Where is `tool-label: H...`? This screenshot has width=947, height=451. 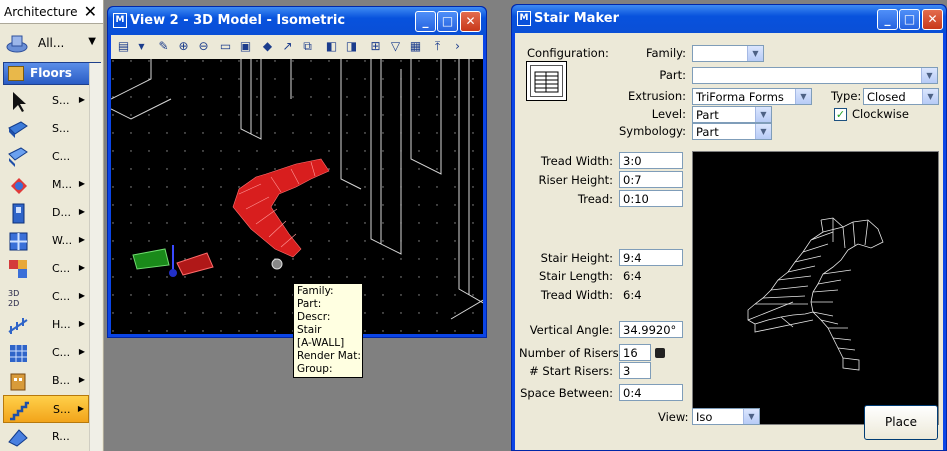
tool-label: H... is located at coordinates (61, 324).